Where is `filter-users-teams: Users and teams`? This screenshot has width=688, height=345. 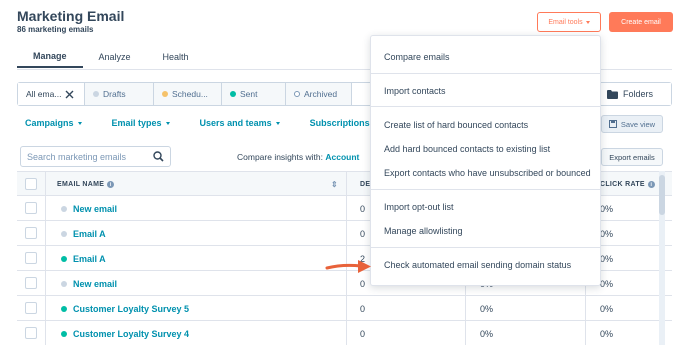
filter-users-teams: Users and teams is located at coordinates (240, 123).